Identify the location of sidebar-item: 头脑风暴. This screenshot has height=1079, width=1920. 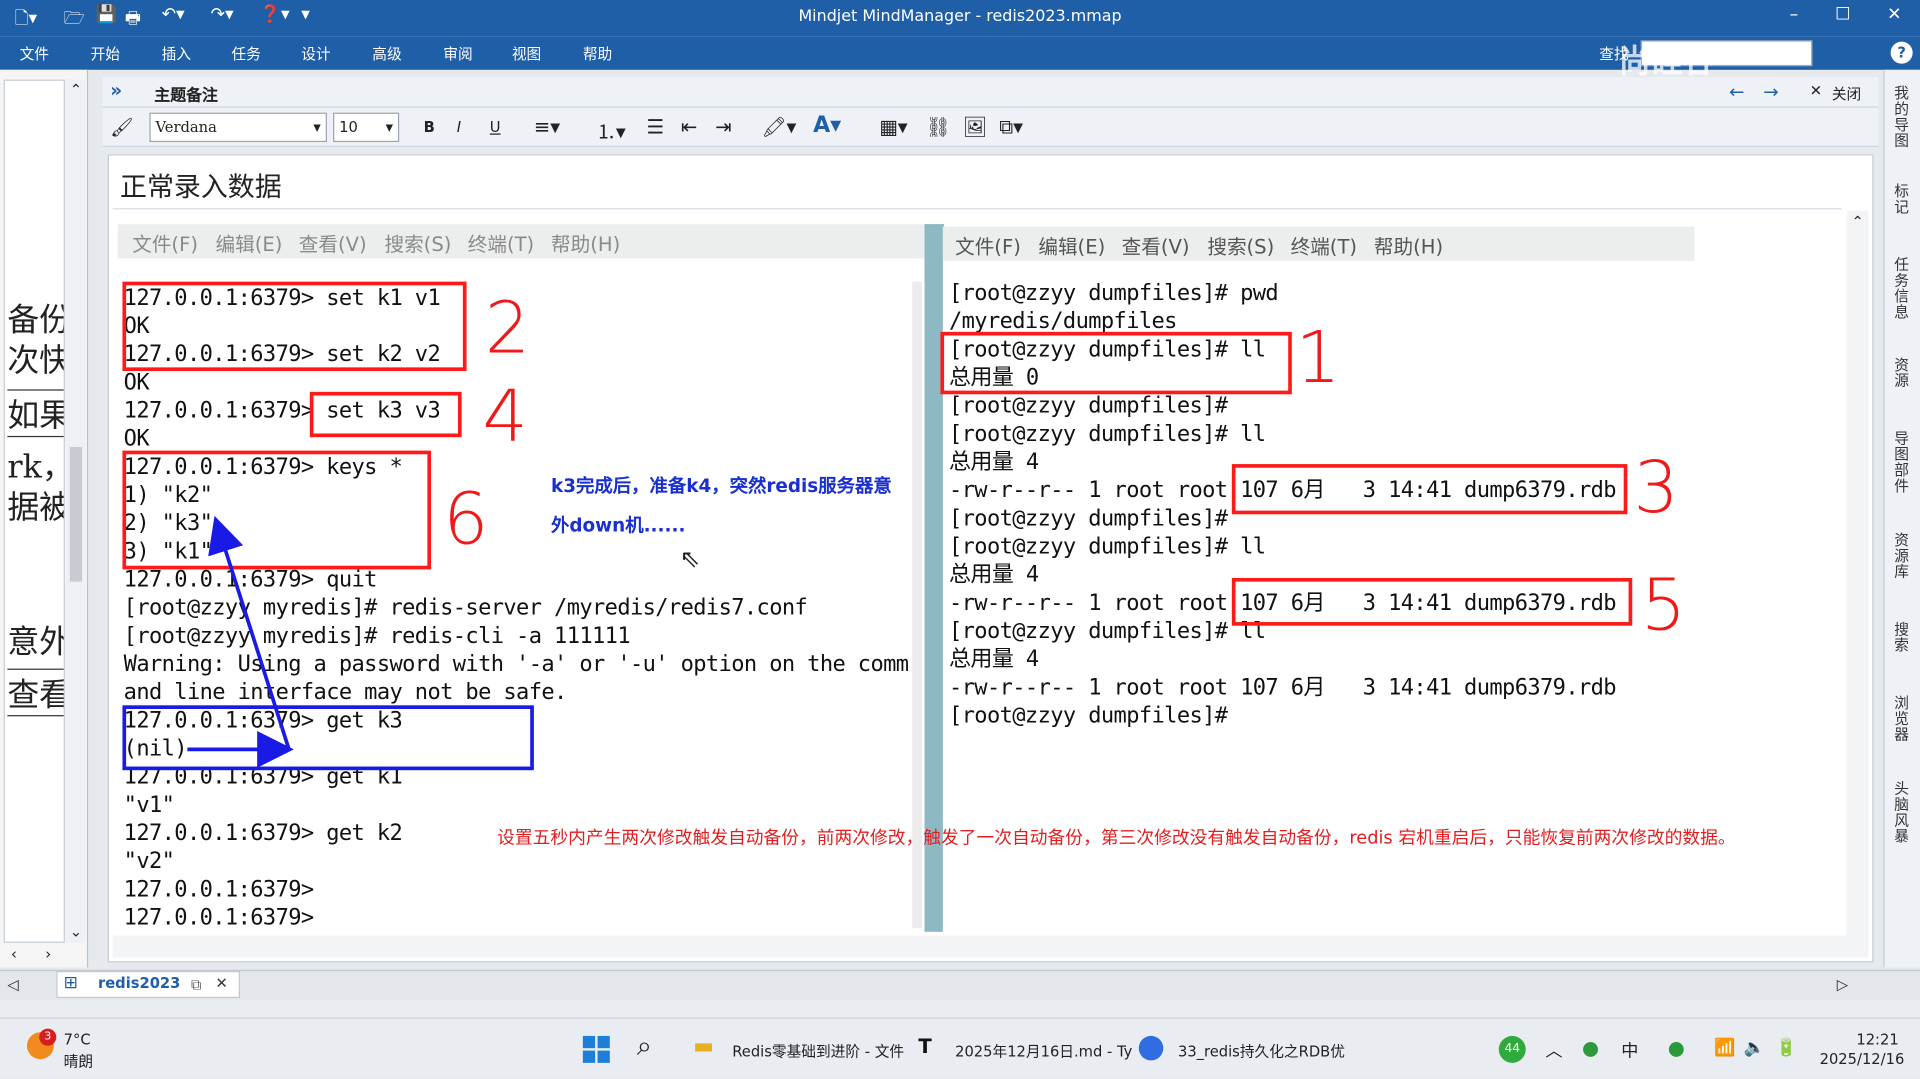
(1901, 813).